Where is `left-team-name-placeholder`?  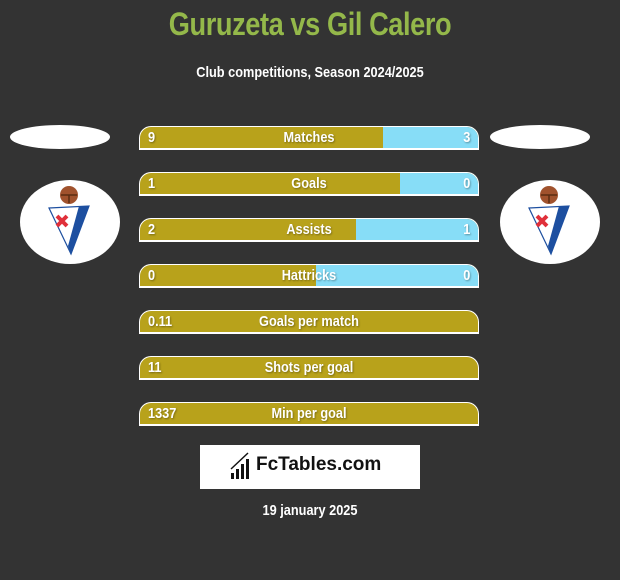
left-team-name-placeholder is located at coordinates (60, 137).